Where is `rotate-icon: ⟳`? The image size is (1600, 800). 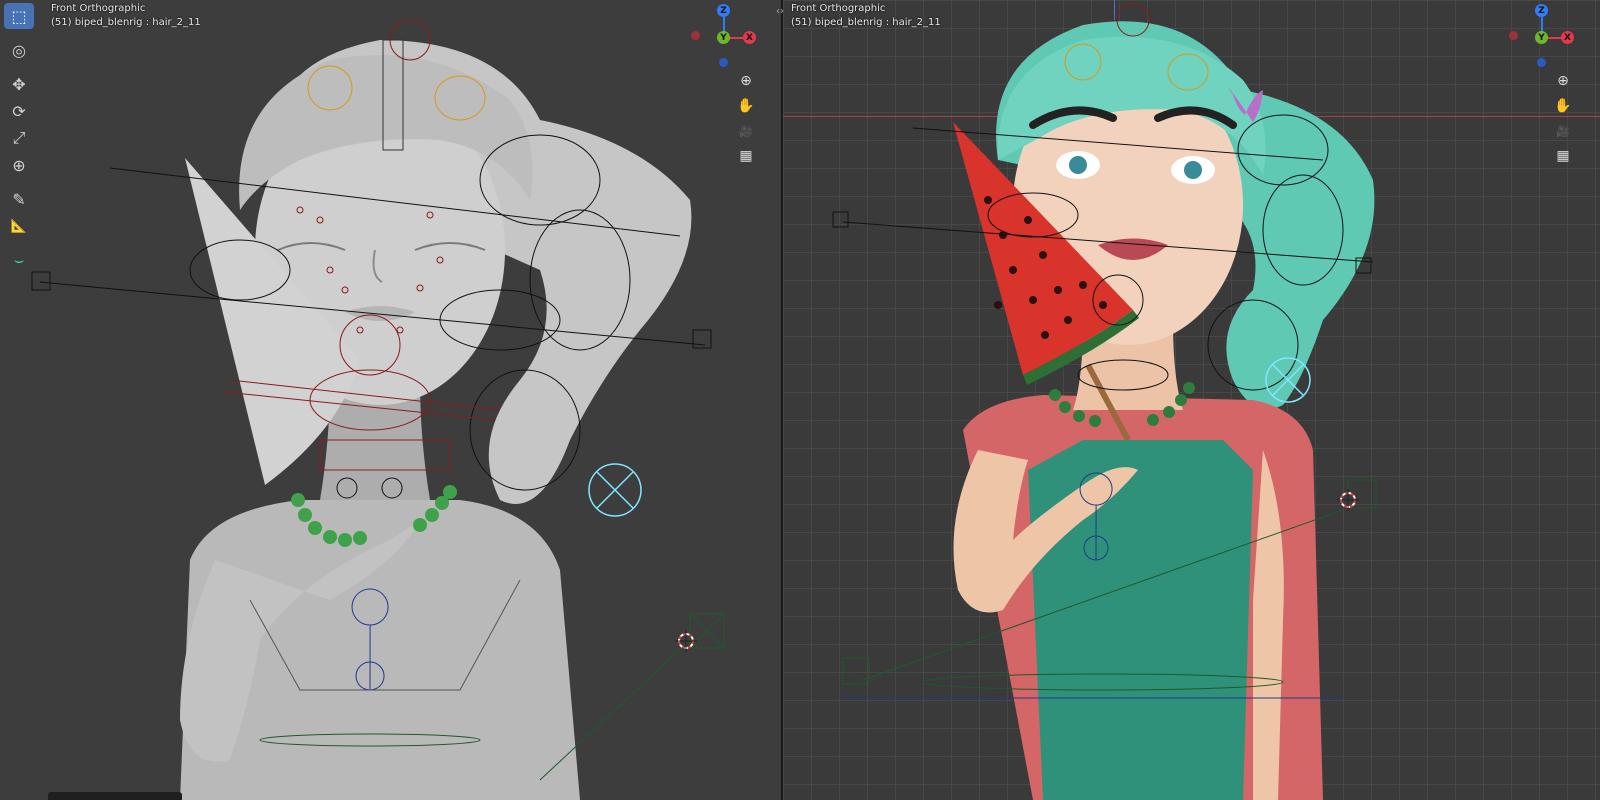 rotate-icon: ⟳ is located at coordinates (19, 111).